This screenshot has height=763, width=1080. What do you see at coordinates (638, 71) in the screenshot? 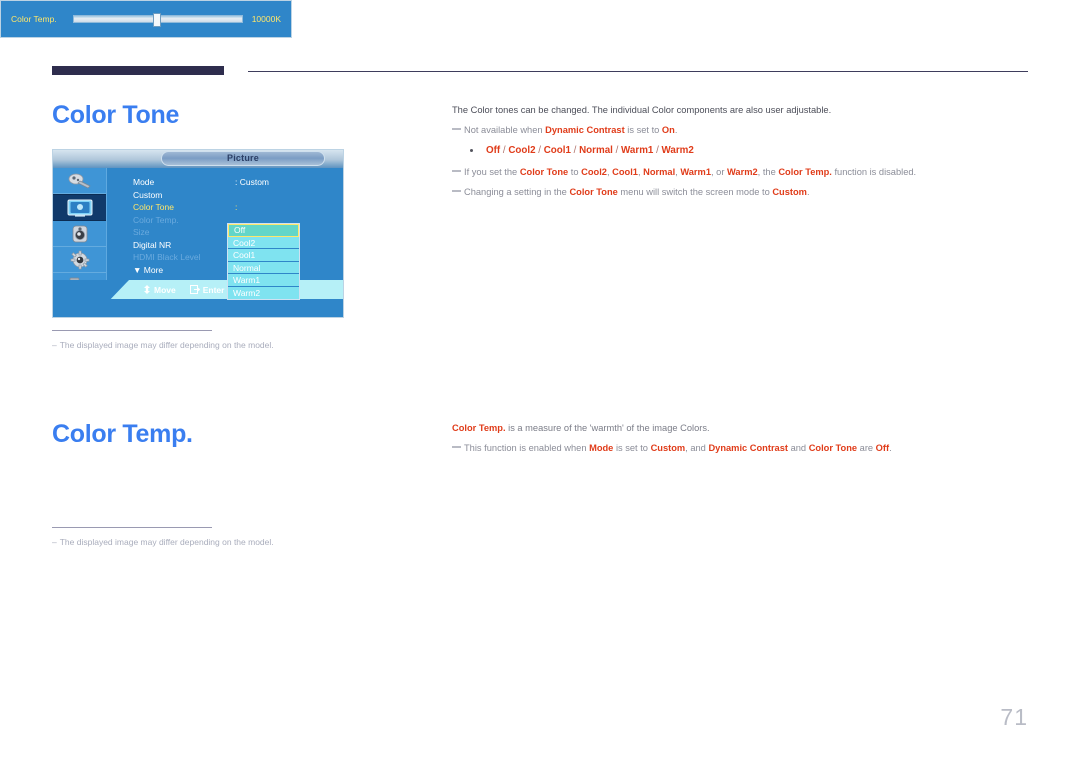
I see `header-rule-thin` at bounding box center [638, 71].